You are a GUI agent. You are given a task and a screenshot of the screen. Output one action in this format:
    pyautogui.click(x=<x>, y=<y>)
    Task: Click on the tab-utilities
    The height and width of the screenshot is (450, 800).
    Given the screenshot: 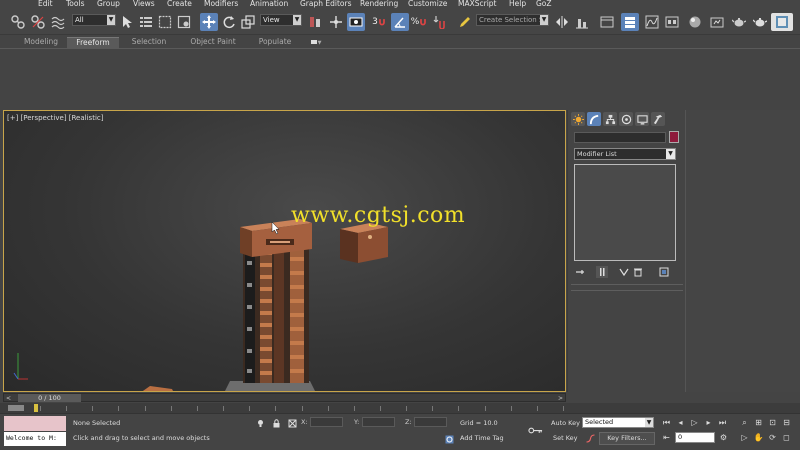 What is the action you would take?
    pyautogui.click(x=658, y=119)
    